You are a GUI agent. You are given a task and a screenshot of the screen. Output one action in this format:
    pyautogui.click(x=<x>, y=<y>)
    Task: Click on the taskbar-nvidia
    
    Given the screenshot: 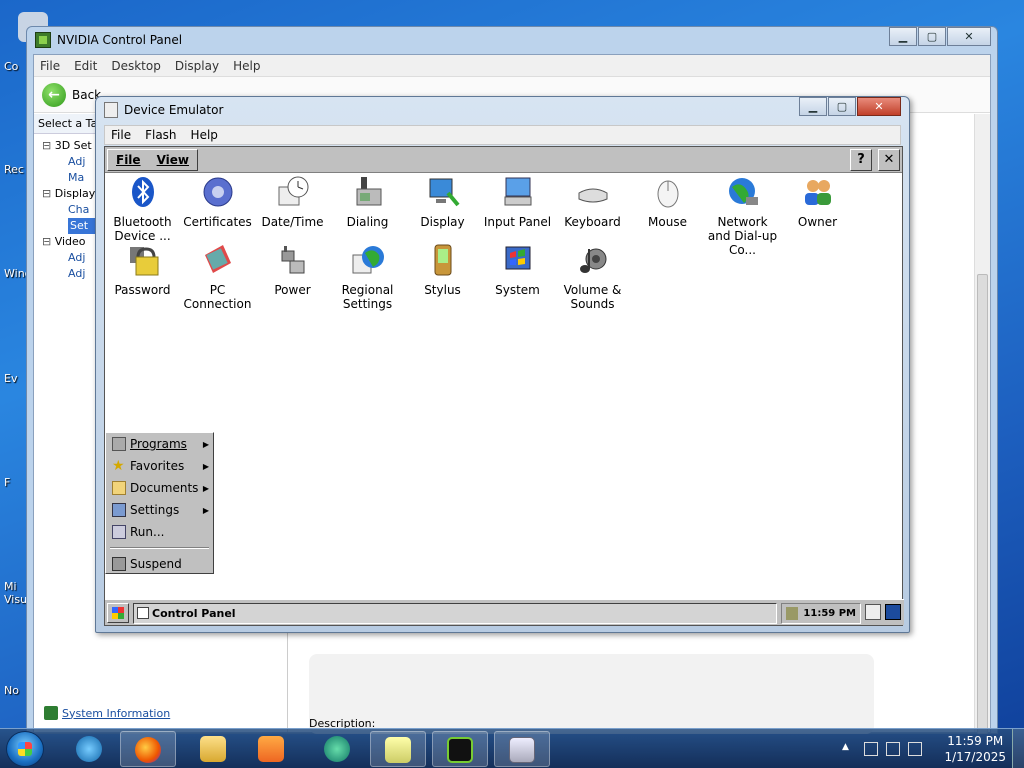 What is the action you would take?
    pyautogui.click(x=460, y=749)
    